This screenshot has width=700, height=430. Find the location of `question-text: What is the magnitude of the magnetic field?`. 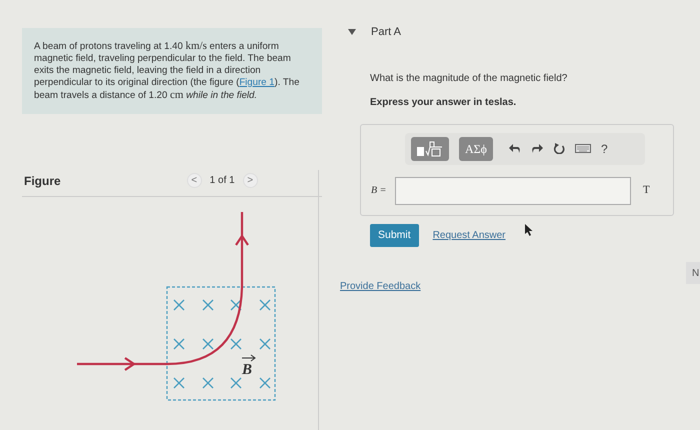

question-text: What is the magnitude of the magnetic field? is located at coordinates (469, 79).